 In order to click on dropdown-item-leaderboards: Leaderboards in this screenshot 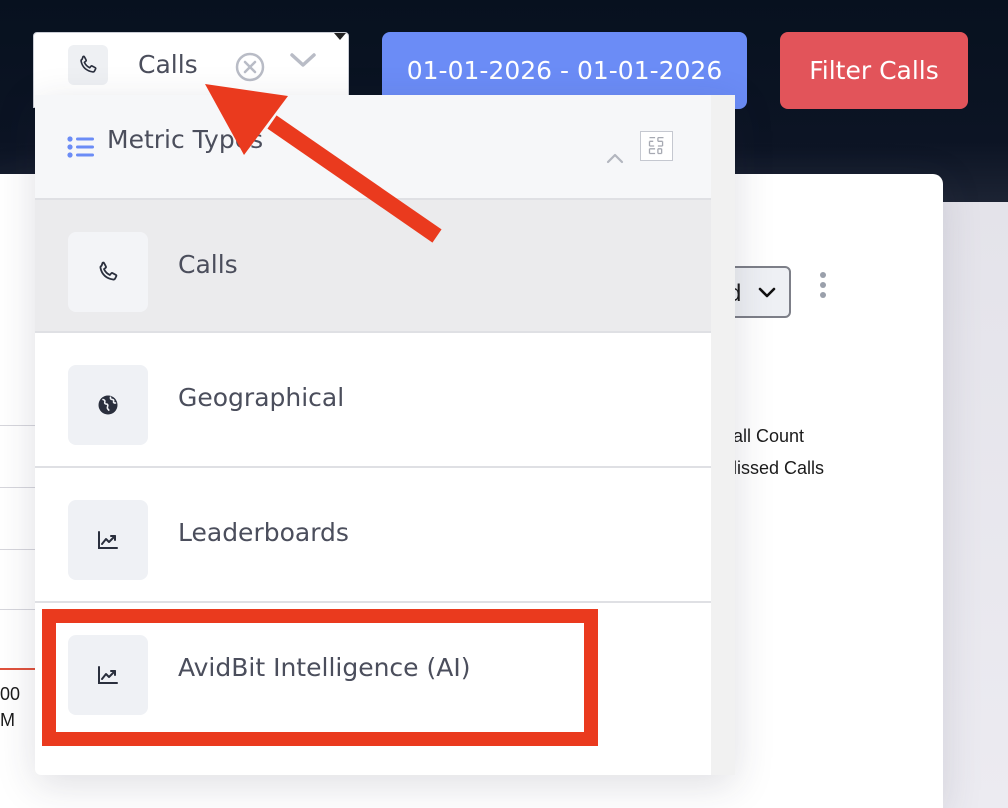, I will do `click(373, 533)`.